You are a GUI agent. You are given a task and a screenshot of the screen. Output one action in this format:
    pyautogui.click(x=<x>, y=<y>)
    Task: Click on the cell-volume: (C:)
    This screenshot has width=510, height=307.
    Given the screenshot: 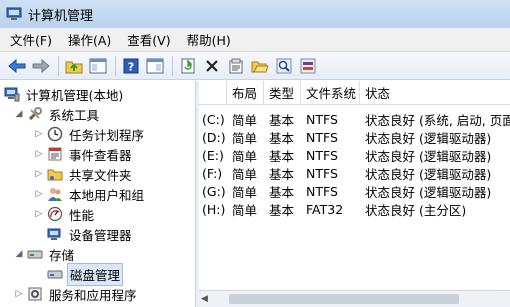 What is the action you would take?
    pyautogui.click(x=213, y=119)
    